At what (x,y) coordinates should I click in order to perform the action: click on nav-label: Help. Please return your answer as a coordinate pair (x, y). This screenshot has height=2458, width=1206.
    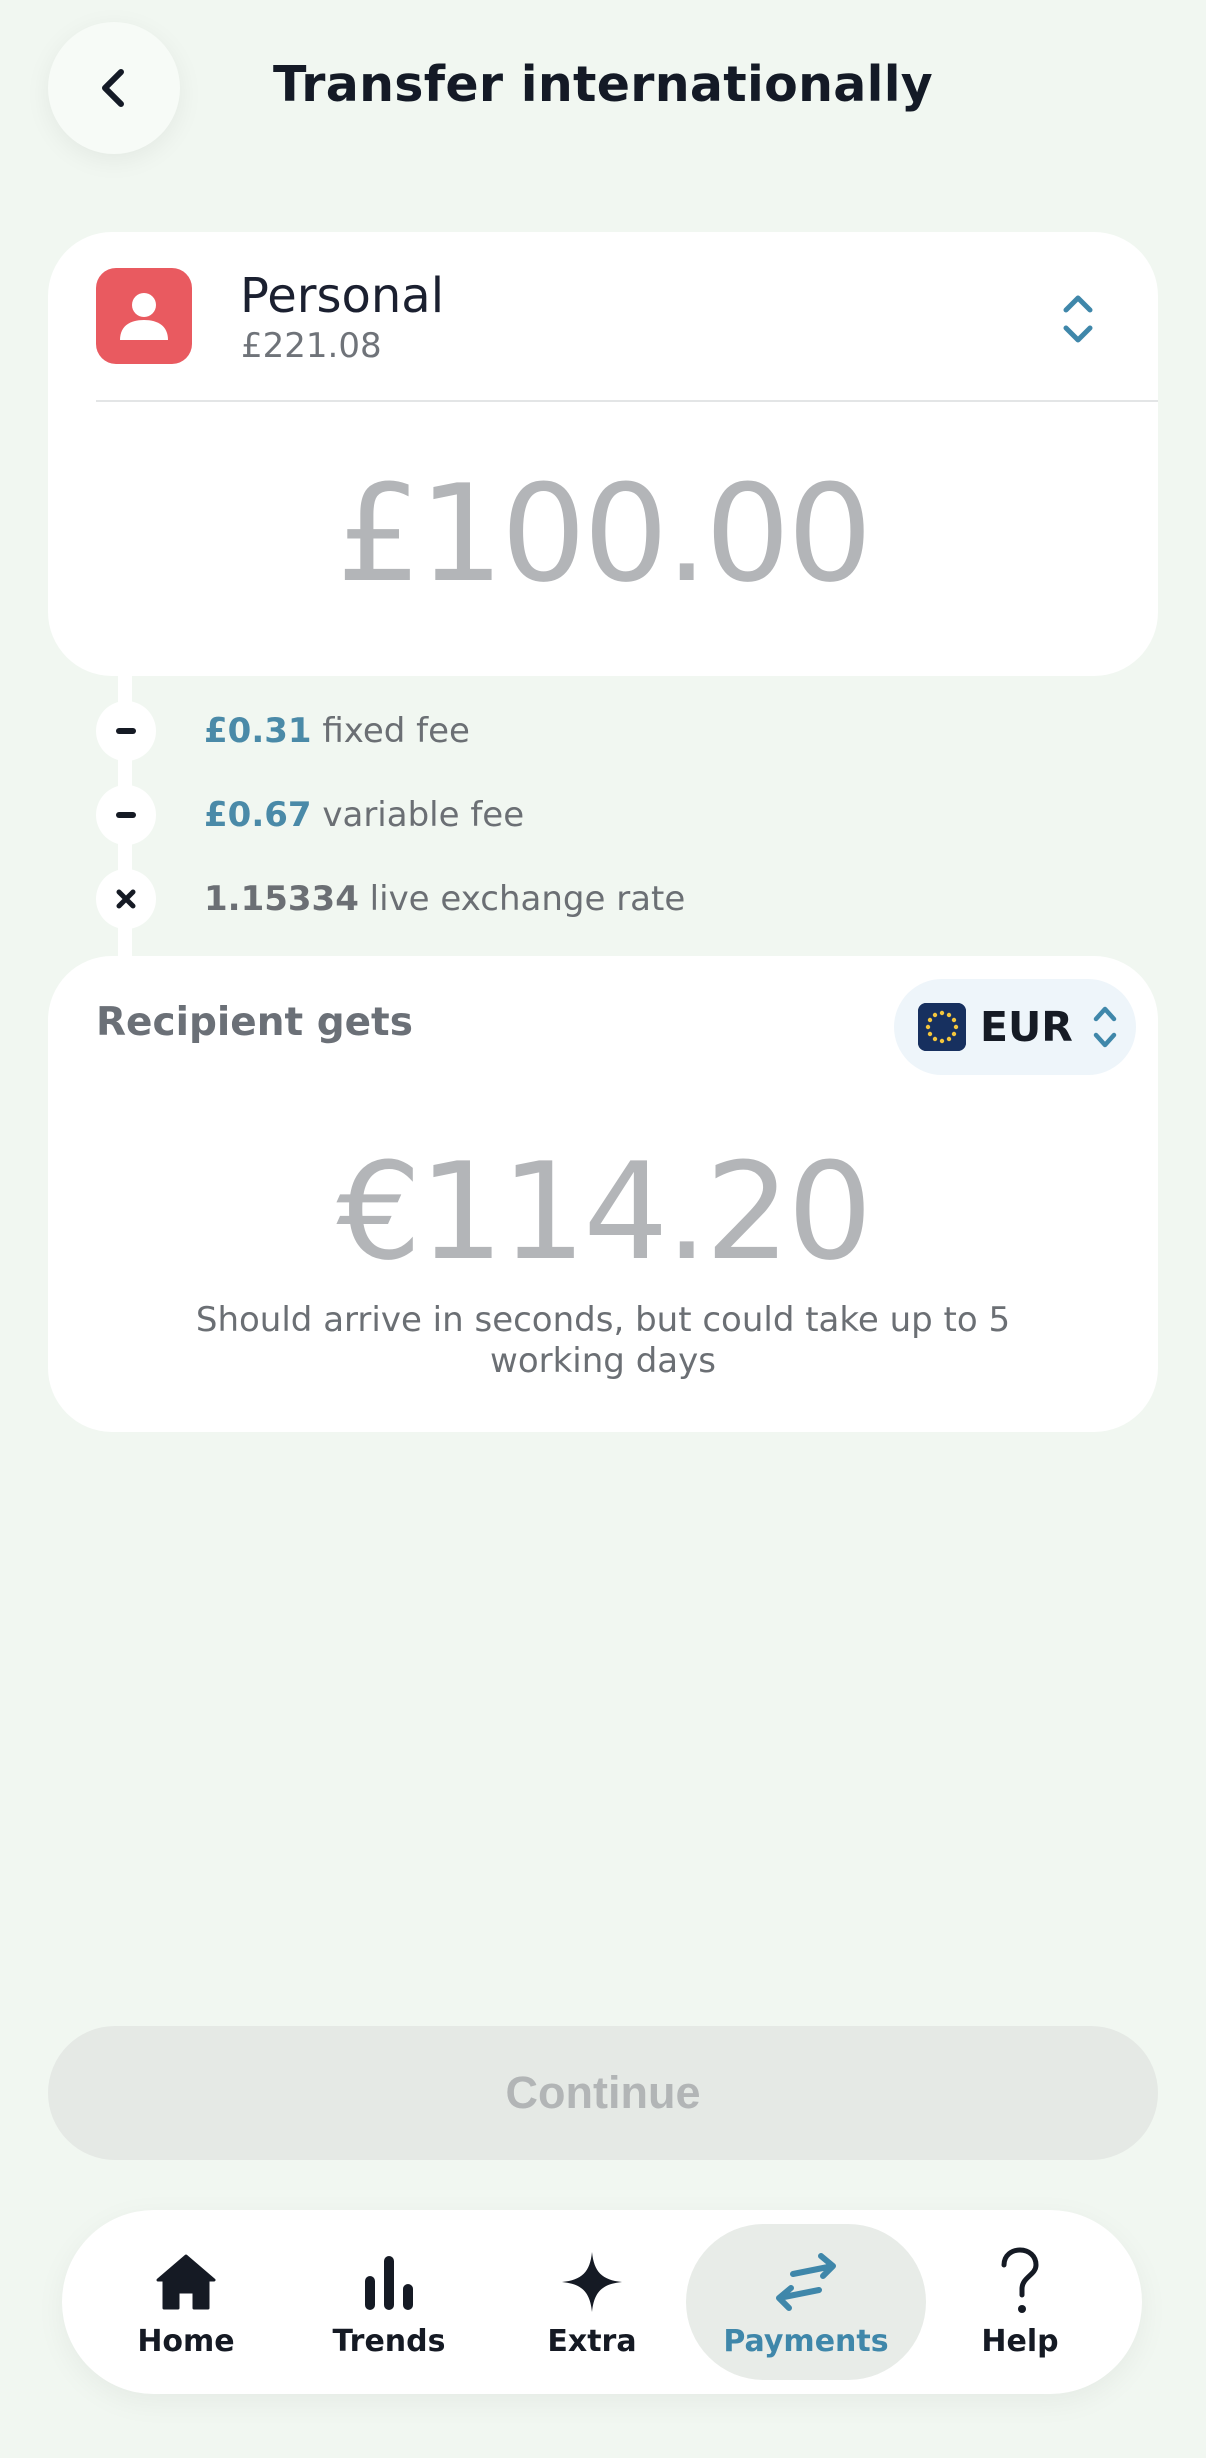
    Looking at the image, I should click on (1020, 2341).